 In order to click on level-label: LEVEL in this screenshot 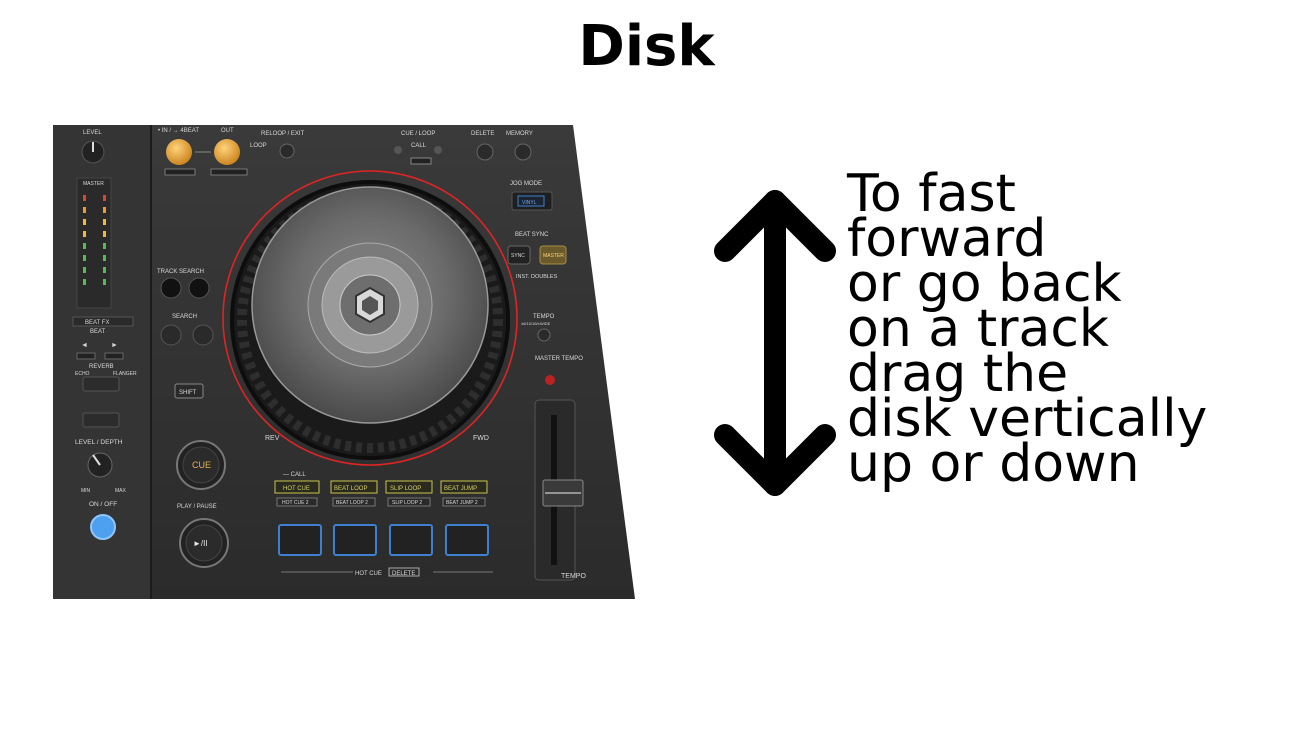, I will do `click(92, 133)`.